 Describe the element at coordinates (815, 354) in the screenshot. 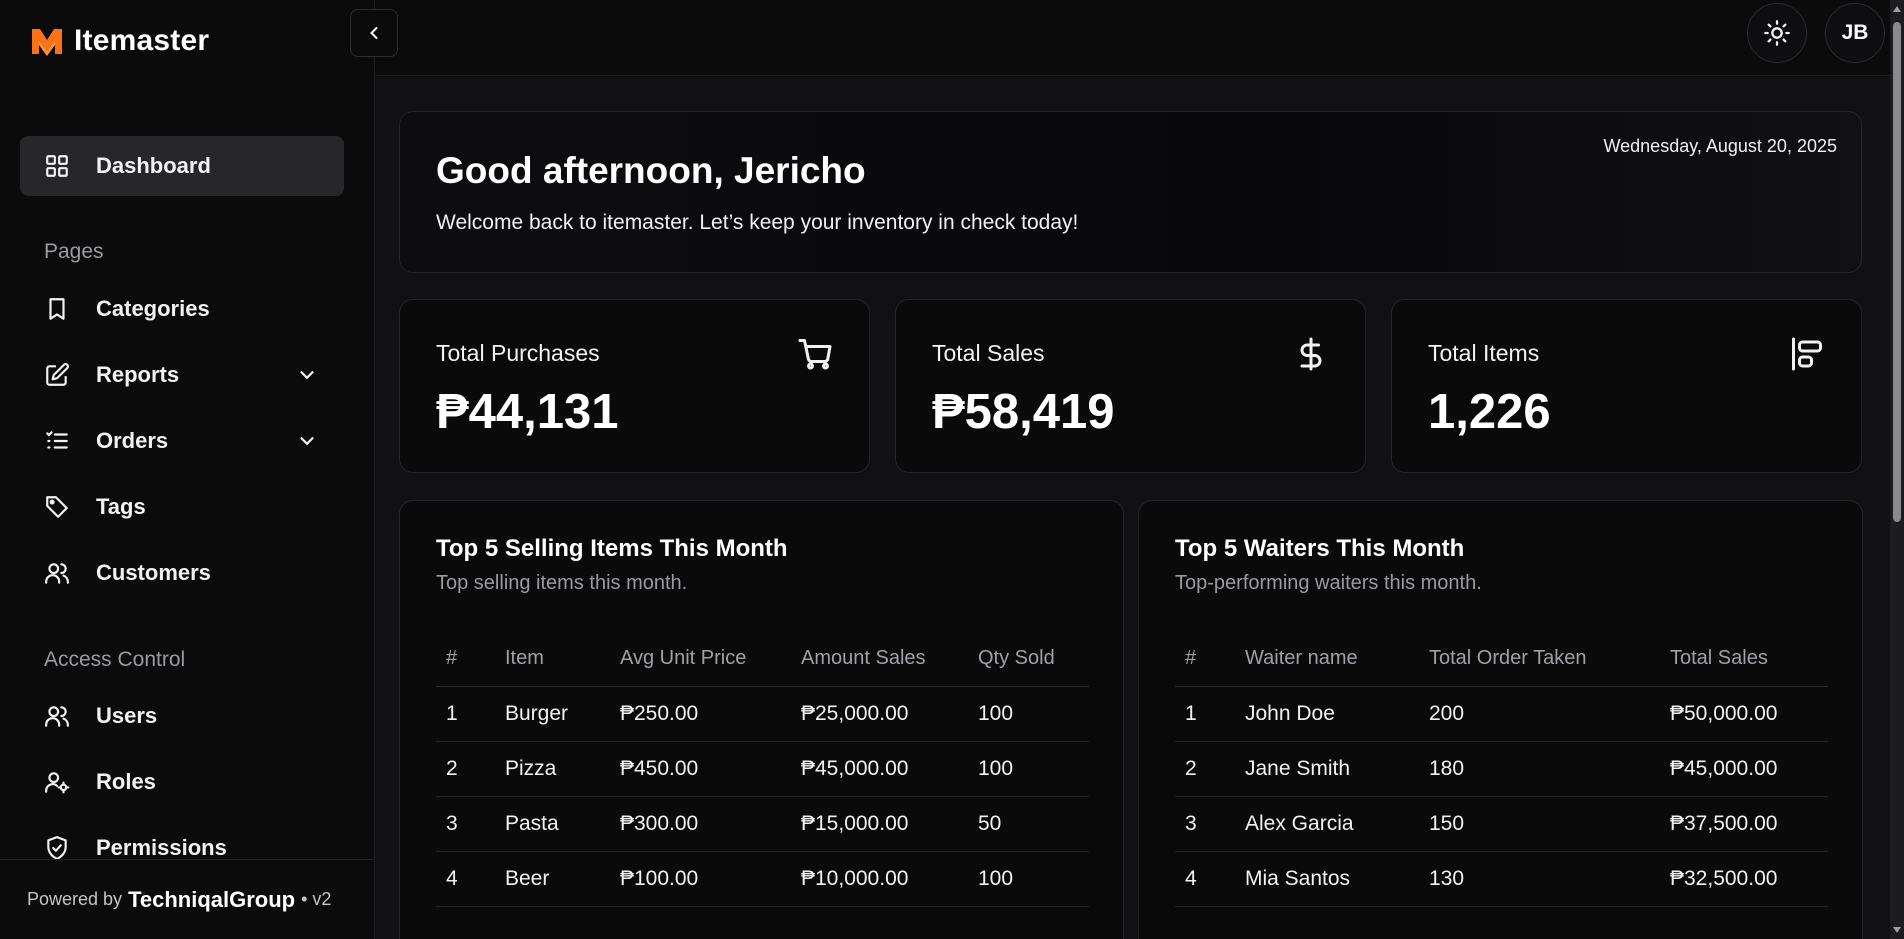

I see `cart-icon` at that location.